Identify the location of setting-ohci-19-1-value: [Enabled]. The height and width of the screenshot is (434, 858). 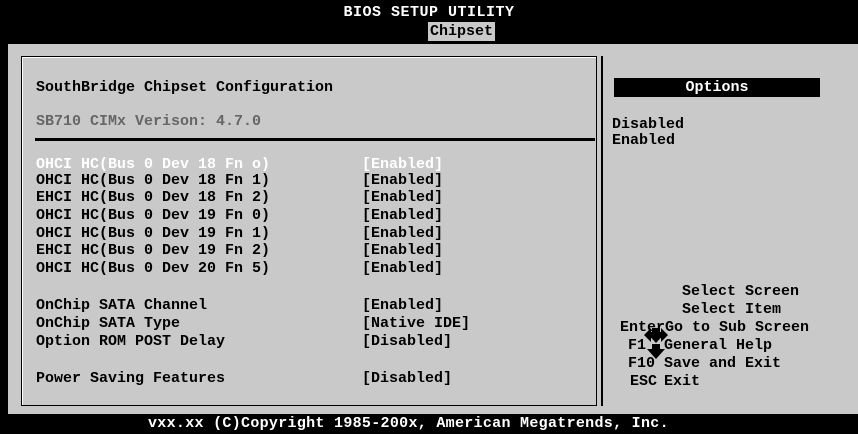
(402, 233).